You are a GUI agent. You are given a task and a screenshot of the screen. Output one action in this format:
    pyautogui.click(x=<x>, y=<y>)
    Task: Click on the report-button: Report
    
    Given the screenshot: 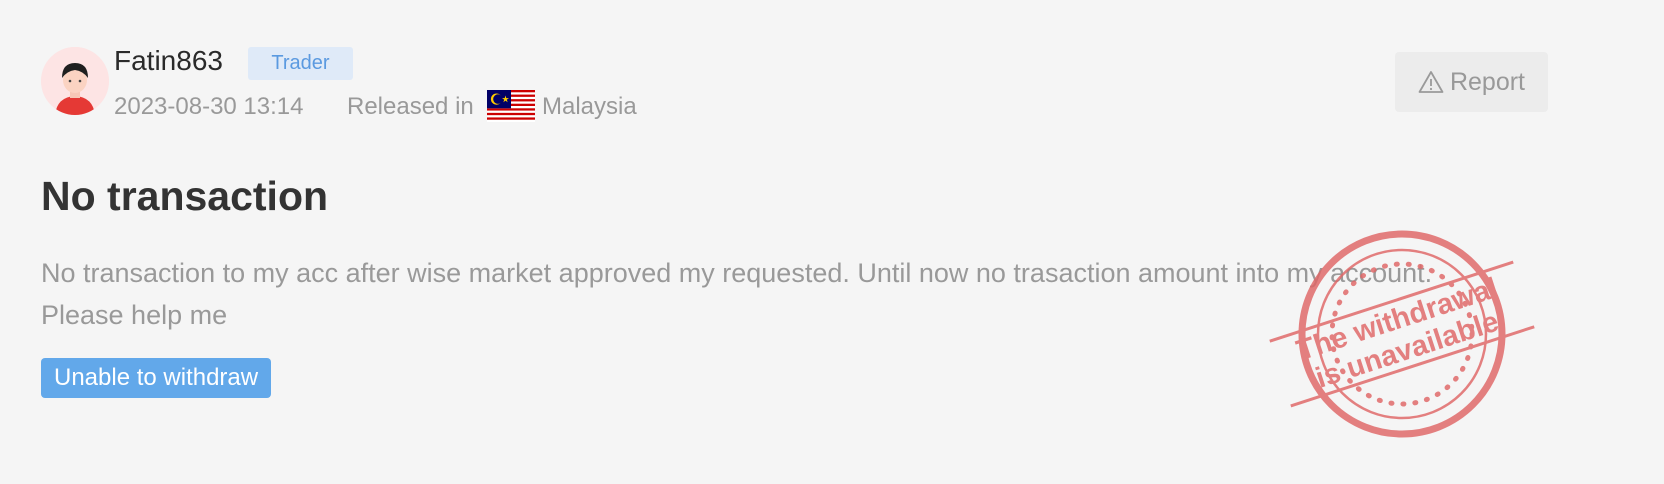 What is the action you would take?
    pyautogui.click(x=1471, y=82)
    